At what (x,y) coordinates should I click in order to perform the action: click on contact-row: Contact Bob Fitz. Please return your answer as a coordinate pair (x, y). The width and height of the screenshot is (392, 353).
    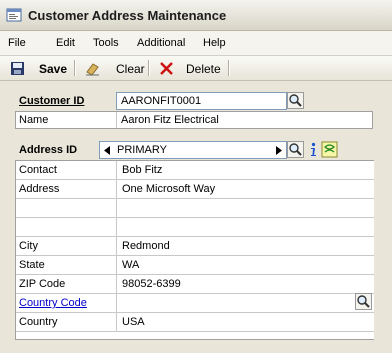
    Looking at the image, I should click on (195, 170).